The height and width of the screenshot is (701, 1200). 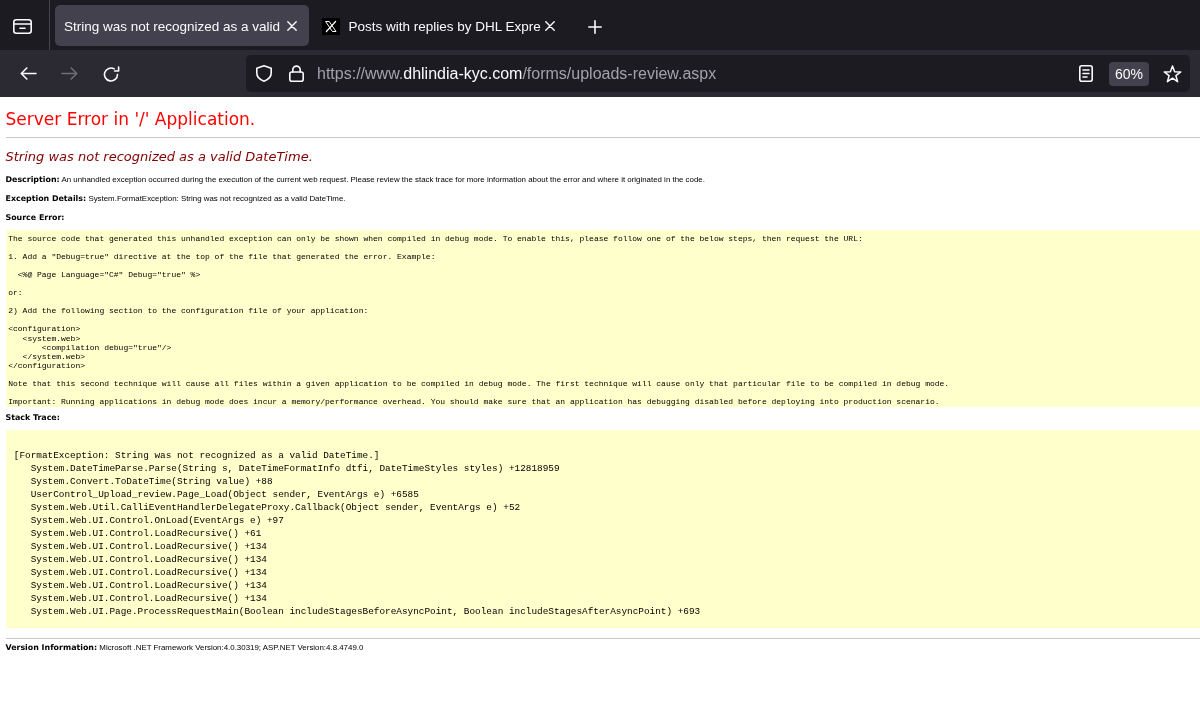 I want to click on code-line: 2) Add the following section to the configuration file of your application:, so click(x=188, y=311).